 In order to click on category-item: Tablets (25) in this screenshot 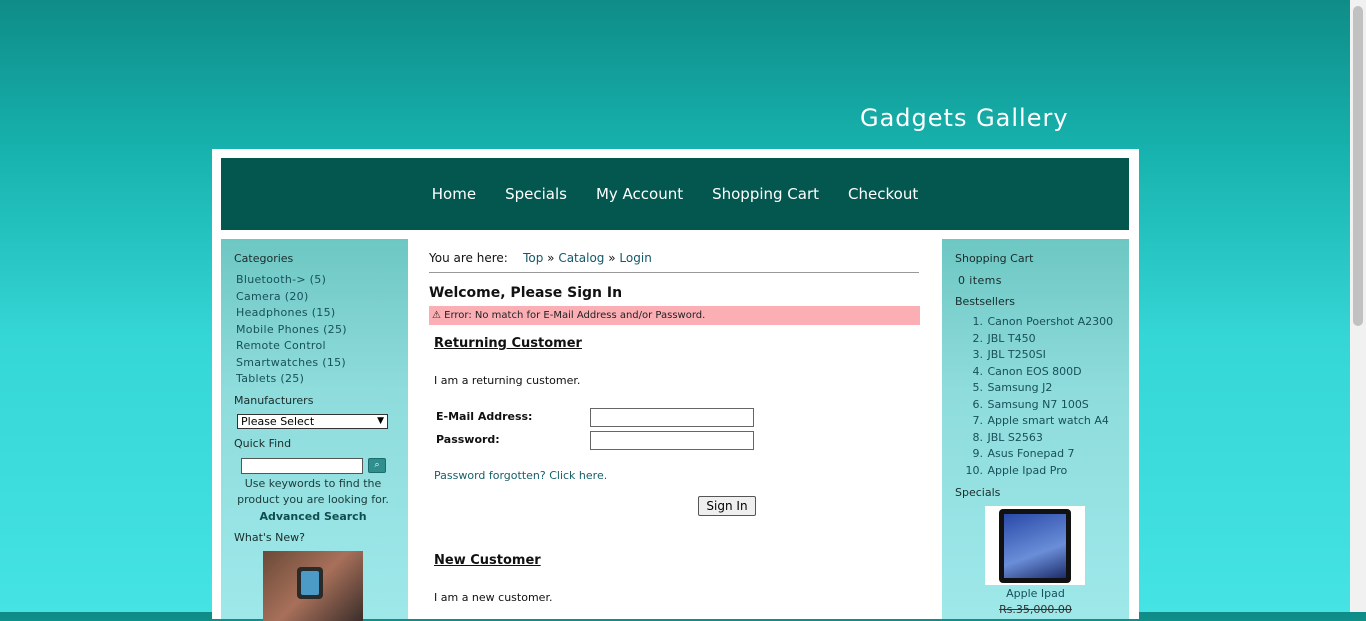, I will do `click(291, 380)`.